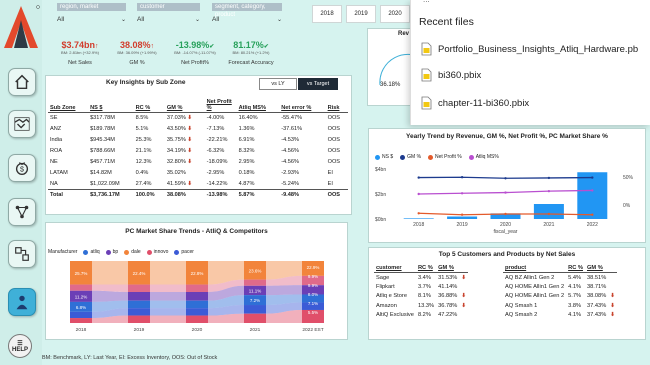 Image resolution: width=650 pixels, height=365 pixels. I want to click on cell-ns: $317.78M, so click(102, 118).